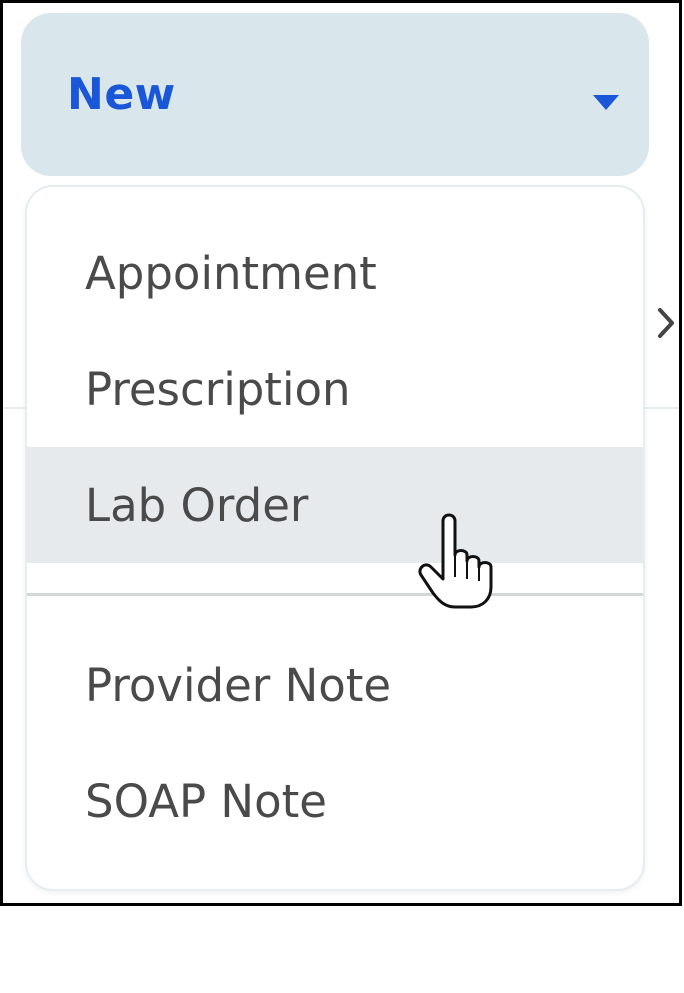 The height and width of the screenshot is (993, 684). I want to click on new-button-label: New, so click(121, 94).